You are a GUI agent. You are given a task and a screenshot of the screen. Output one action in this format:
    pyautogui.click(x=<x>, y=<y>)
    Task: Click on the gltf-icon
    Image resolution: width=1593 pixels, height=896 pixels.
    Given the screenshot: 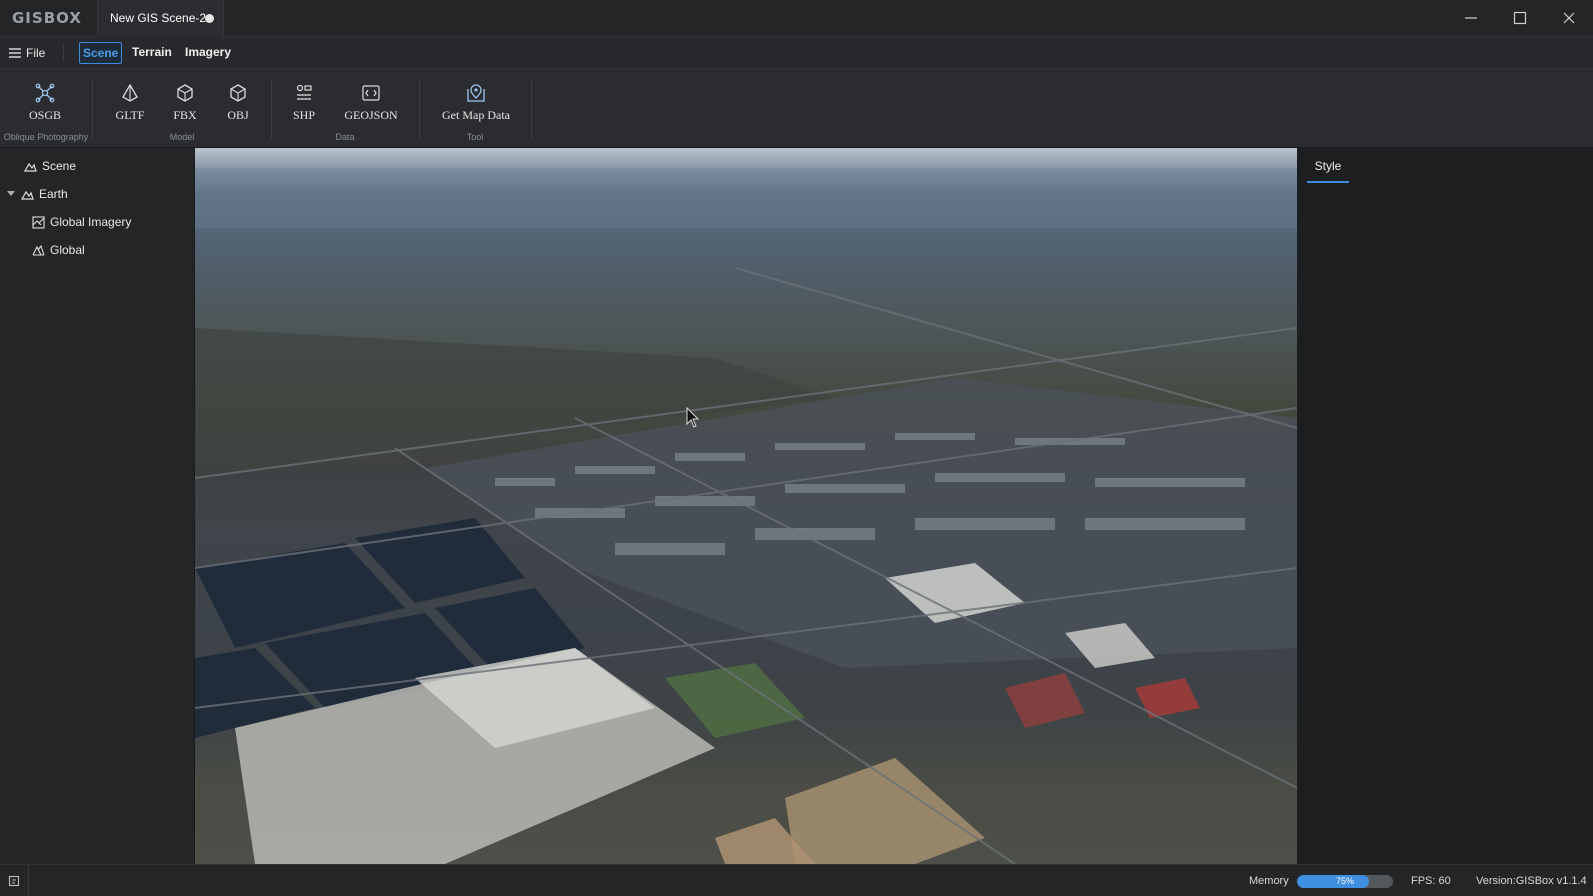 What is the action you would take?
    pyautogui.click(x=130, y=92)
    